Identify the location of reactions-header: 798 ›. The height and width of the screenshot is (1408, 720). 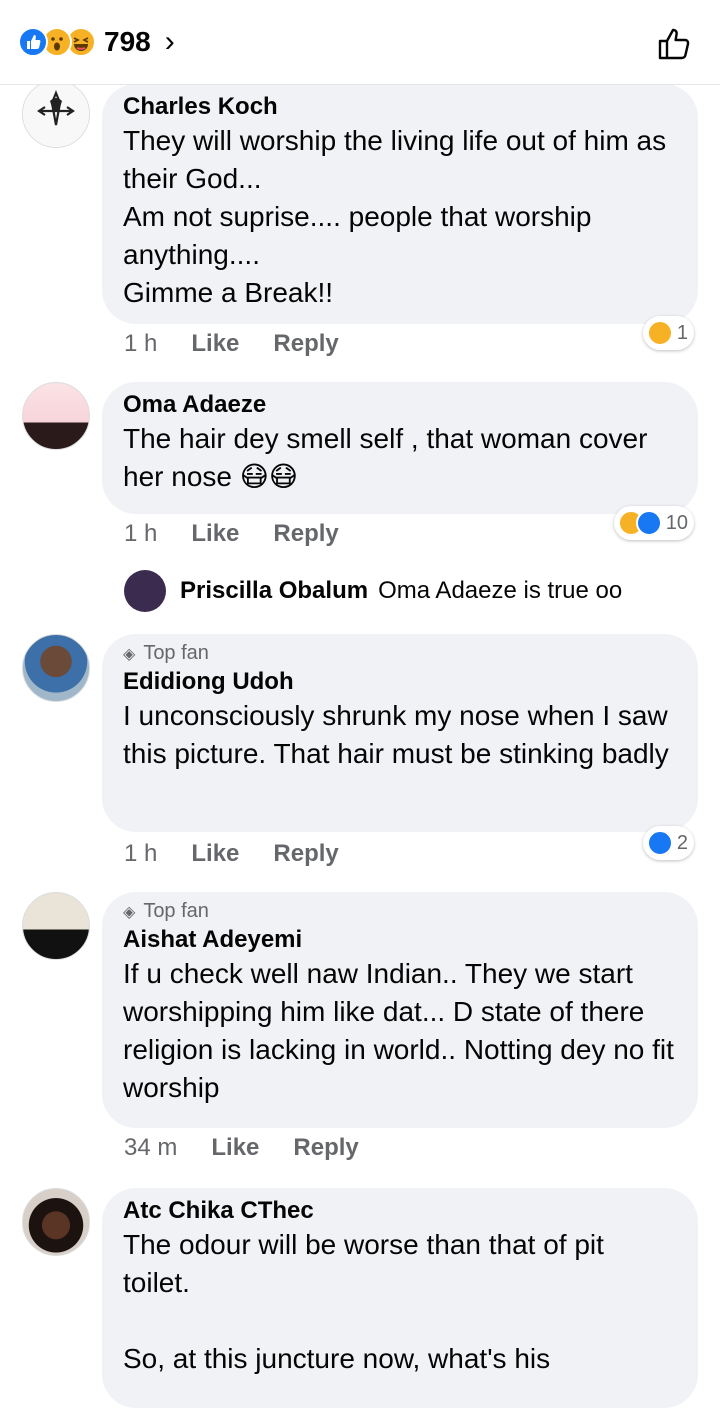
(360, 42).